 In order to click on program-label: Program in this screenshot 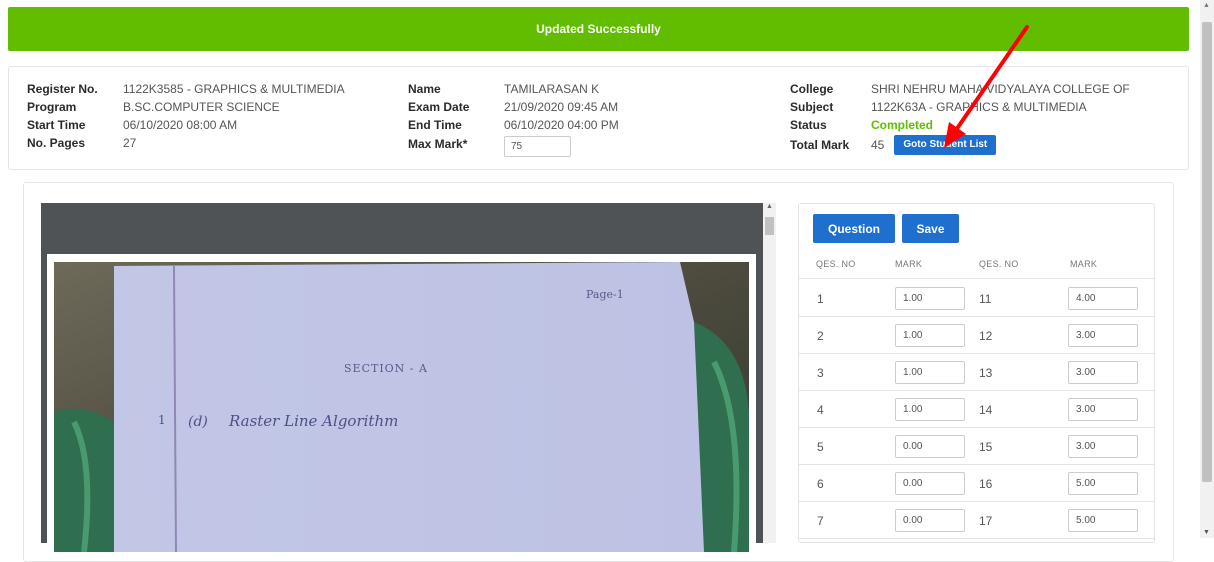, I will do `click(52, 107)`.